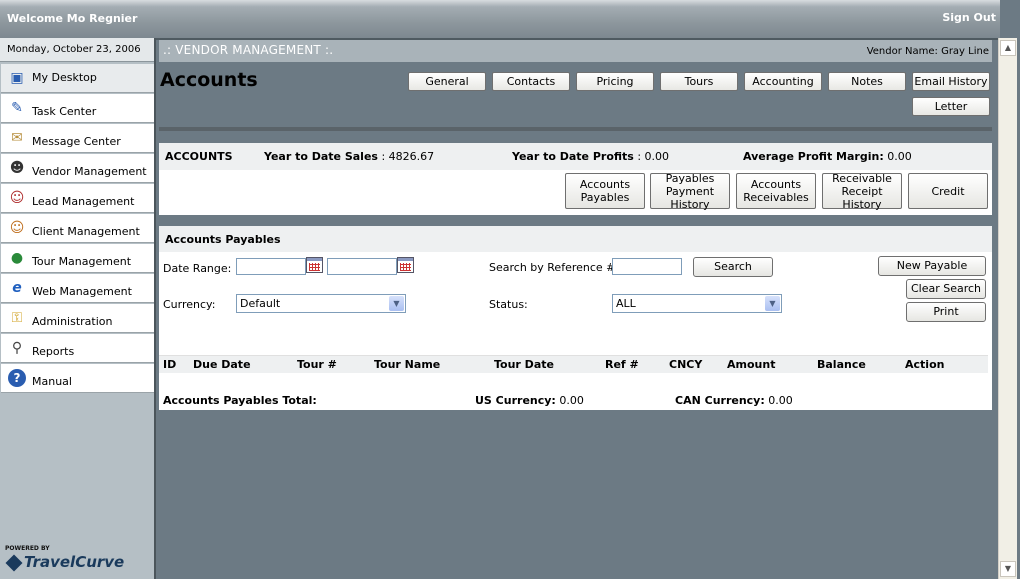  Describe the element at coordinates (573, 156) in the screenshot. I see `ytd-profits-label: Year to Date Profits` at that location.